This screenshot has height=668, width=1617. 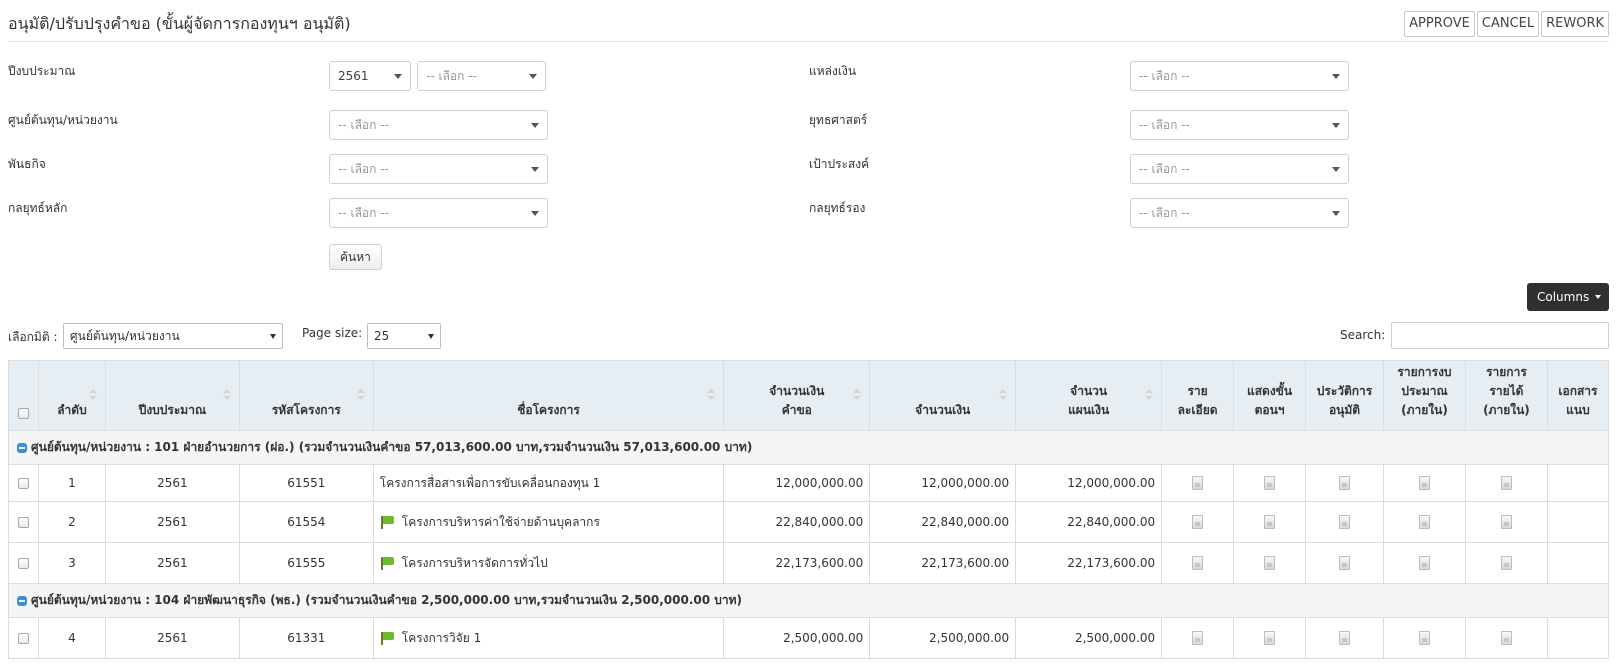 I want to click on row-income-items-cell, so click(x=1506, y=483).